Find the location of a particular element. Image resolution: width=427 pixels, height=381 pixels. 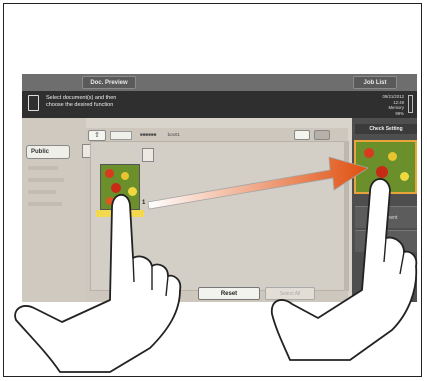

drop-target-thumbnail is located at coordinates (385, 167).